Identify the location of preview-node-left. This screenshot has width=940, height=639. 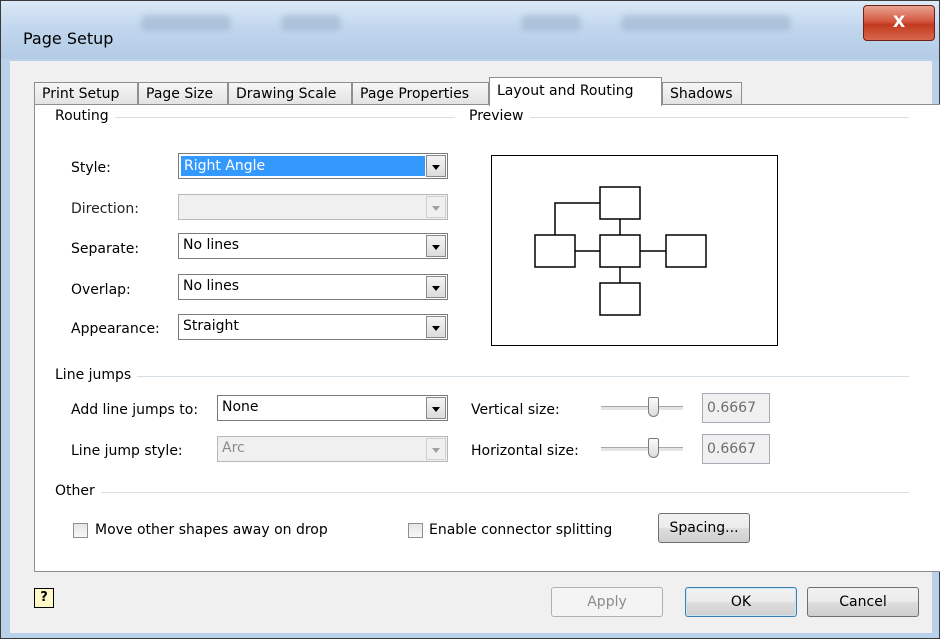
(555, 251).